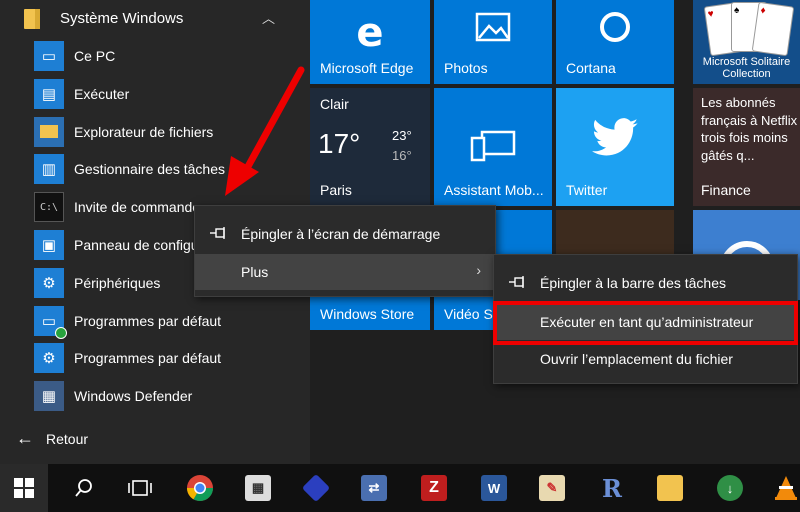 The image size is (800, 512). I want to click on default-programs-icon: ▭, so click(50, 322).